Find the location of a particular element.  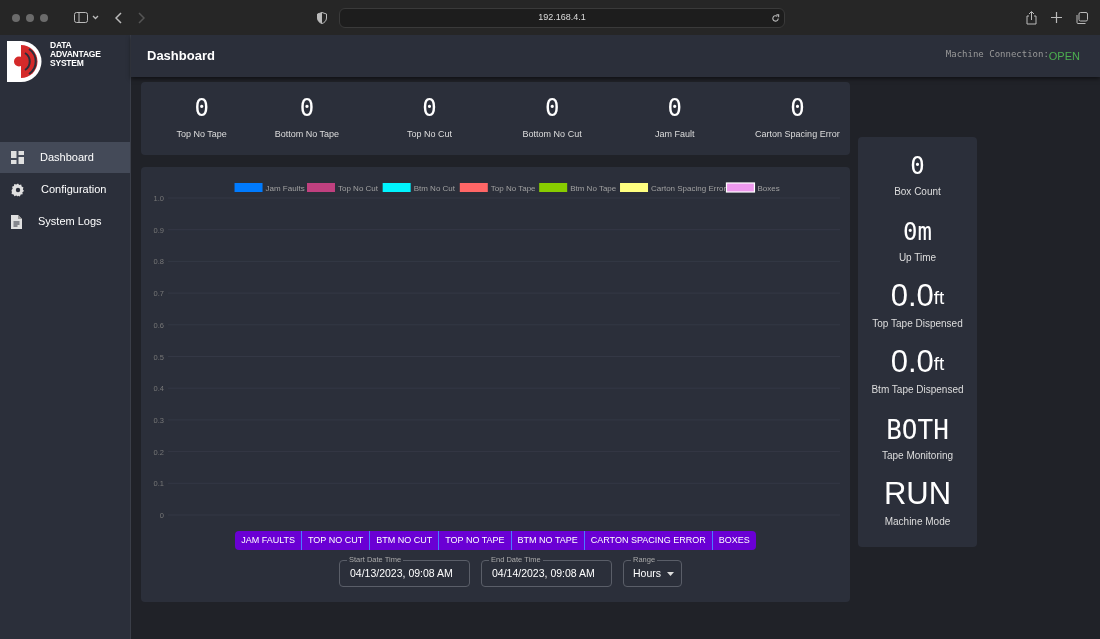

fault-label: Top No Tape is located at coordinates (201, 135).